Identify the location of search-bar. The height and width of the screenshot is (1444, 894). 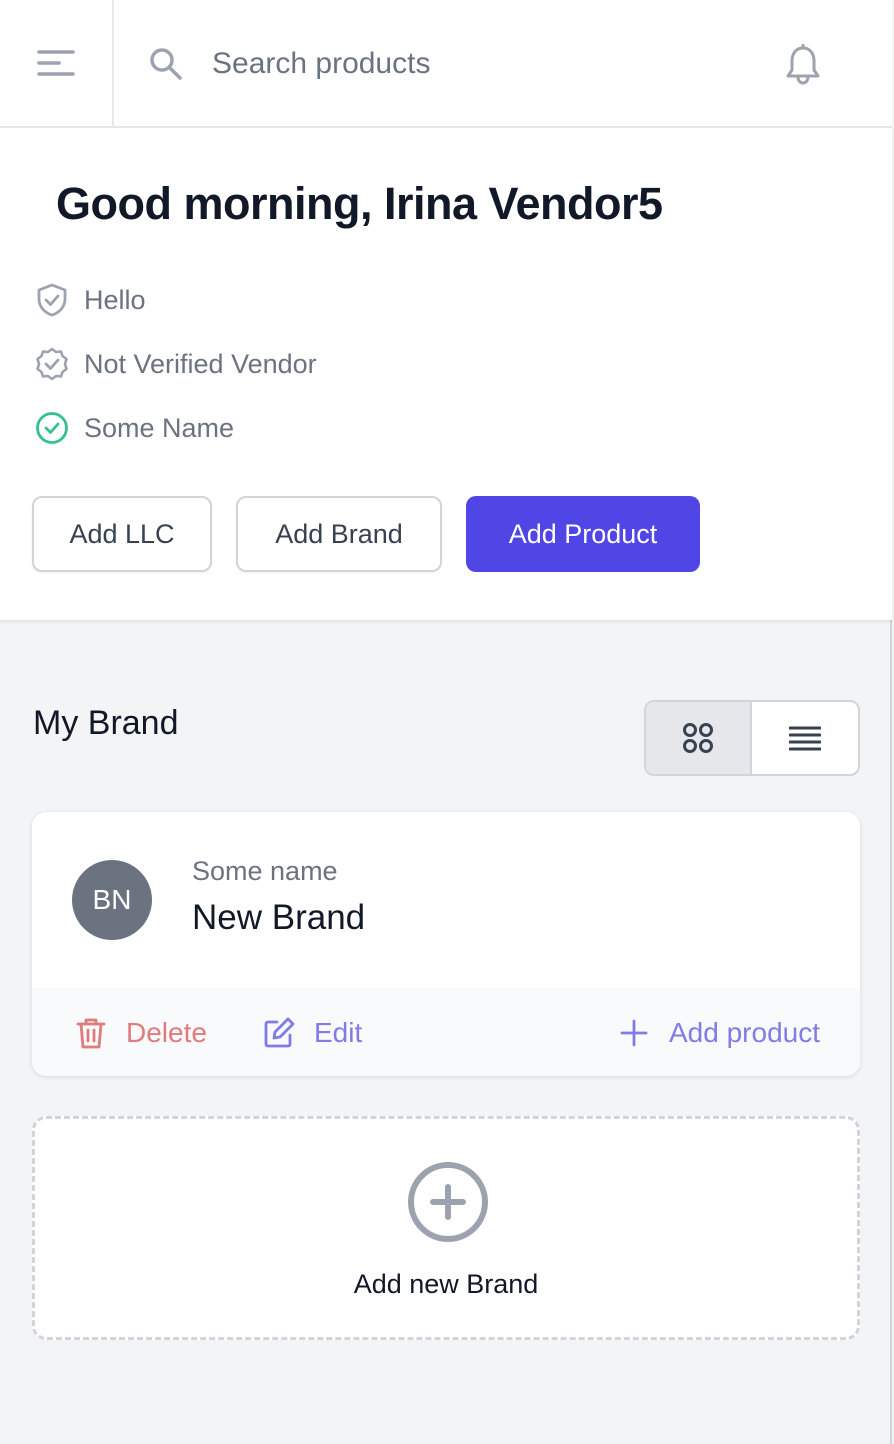
(434, 63).